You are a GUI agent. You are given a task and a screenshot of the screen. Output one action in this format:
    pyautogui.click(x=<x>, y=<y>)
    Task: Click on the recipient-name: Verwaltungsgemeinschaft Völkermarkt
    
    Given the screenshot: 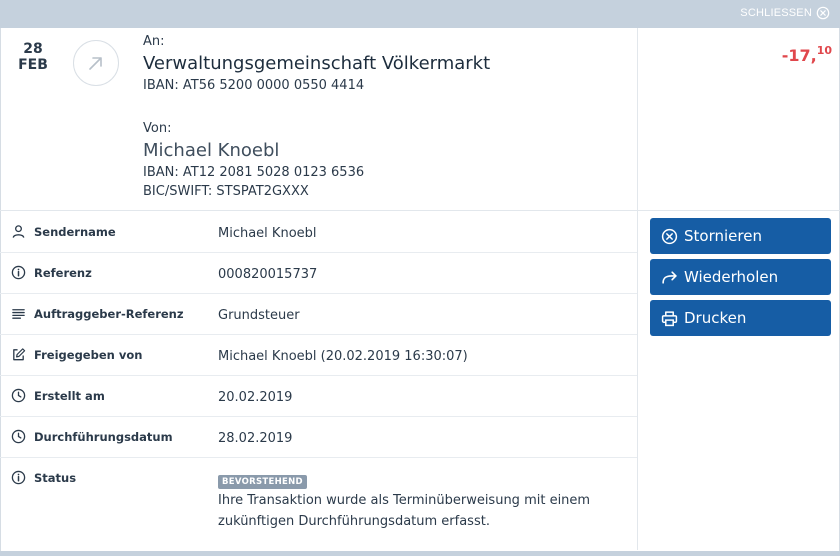 What is the action you would take?
    pyautogui.click(x=317, y=63)
    